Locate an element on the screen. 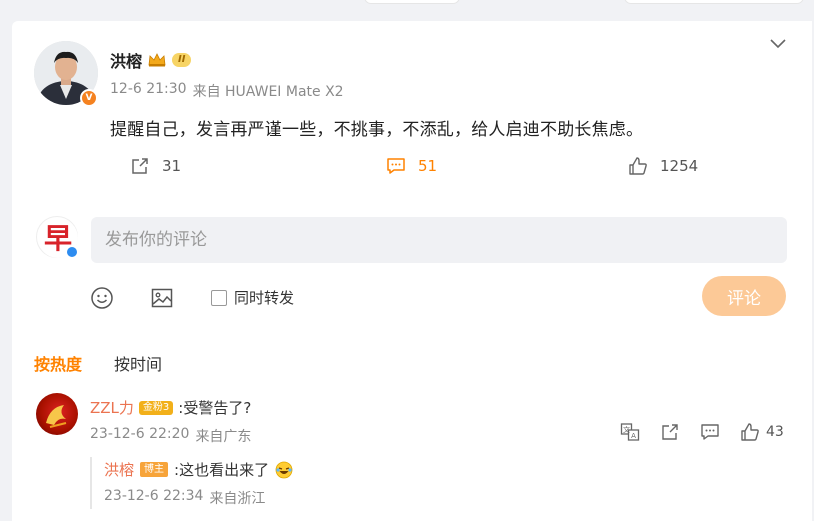 This screenshot has height=521, width=814. share-icon is located at coordinates (670, 432).